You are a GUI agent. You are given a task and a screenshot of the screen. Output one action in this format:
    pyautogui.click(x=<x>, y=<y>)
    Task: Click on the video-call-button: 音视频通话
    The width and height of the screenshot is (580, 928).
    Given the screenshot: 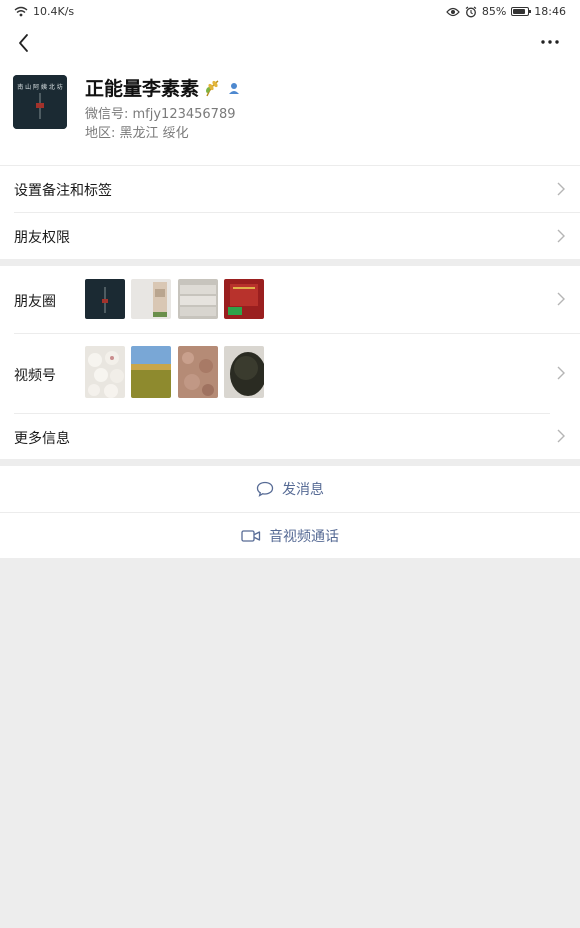 What is the action you would take?
    pyautogui.click(x=290, y=535)
    